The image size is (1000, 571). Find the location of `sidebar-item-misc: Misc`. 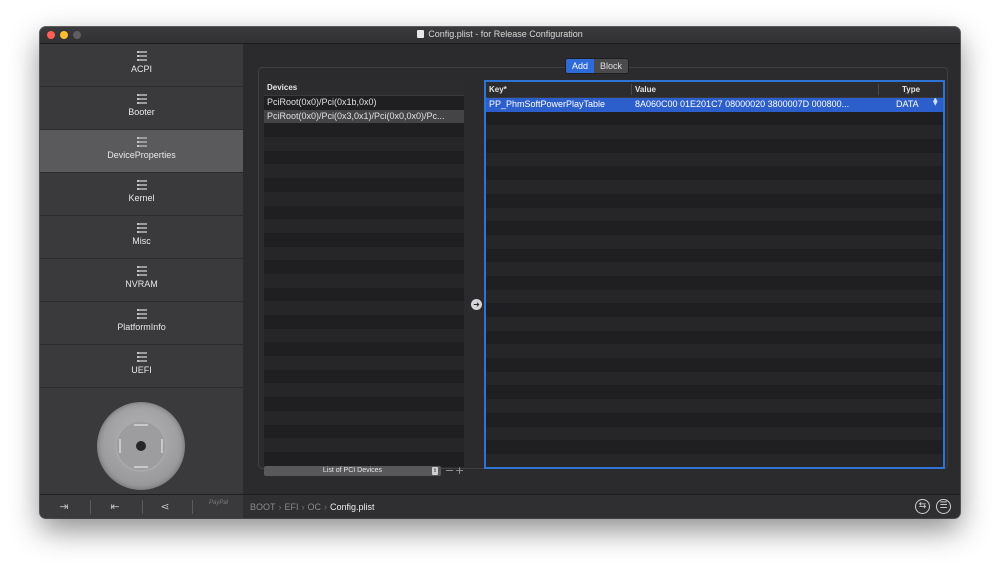

sidebar-item-misc: Misc is located at coordinates (141, 237).